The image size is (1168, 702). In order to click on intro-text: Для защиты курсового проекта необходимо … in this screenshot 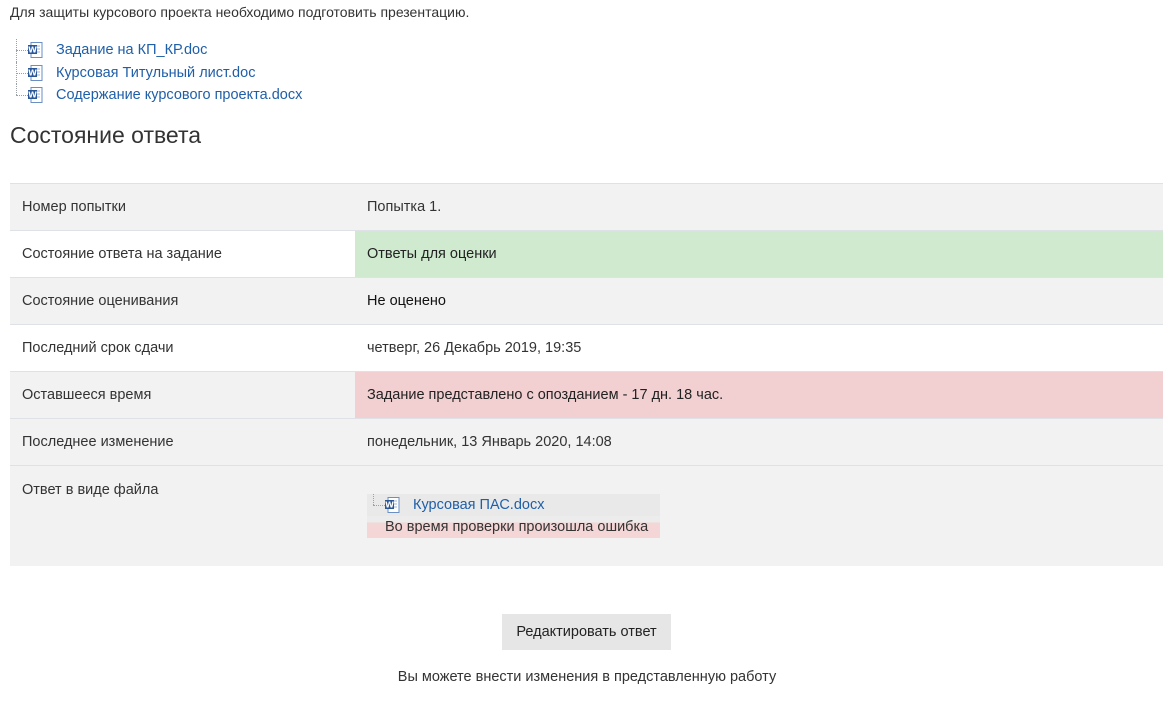, I will do `click(240, 12)`.